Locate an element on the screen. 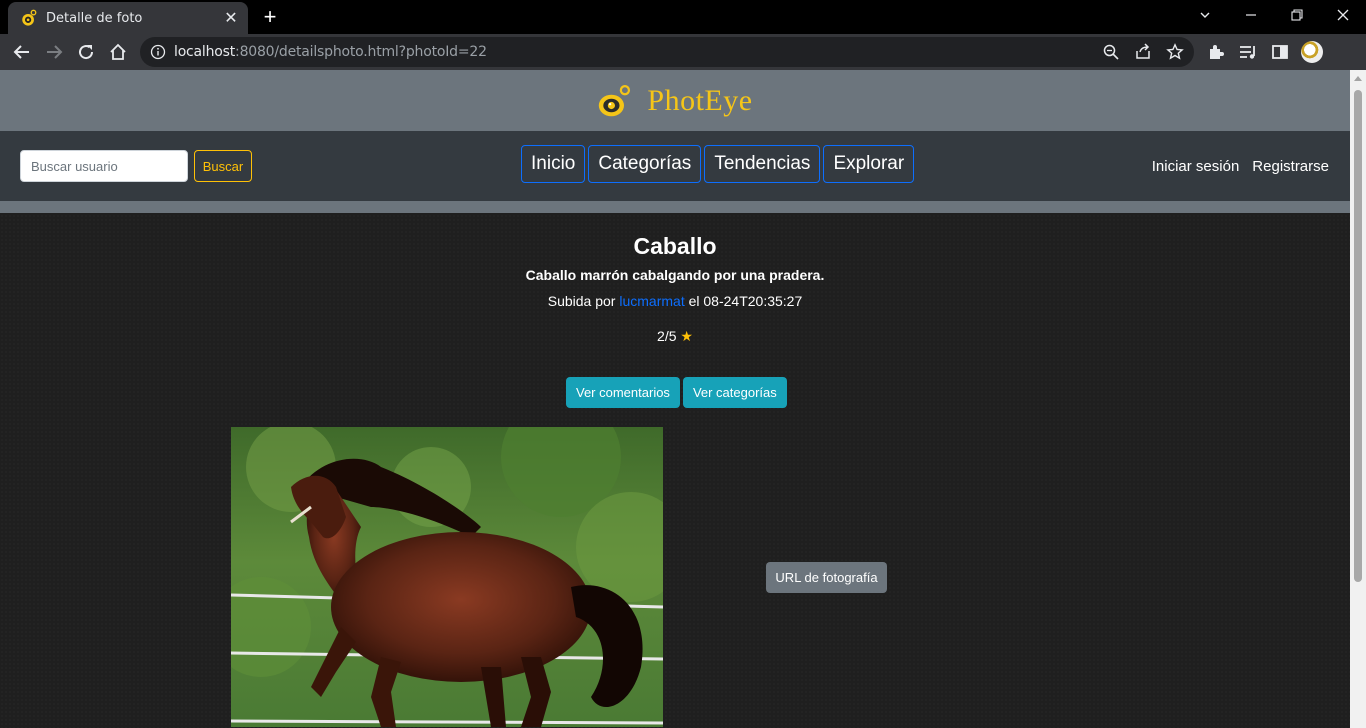 The image size is (1366, 728). nav-links: Inicio Categorías Tendencias Explorar is located at coordinates (718, 164).